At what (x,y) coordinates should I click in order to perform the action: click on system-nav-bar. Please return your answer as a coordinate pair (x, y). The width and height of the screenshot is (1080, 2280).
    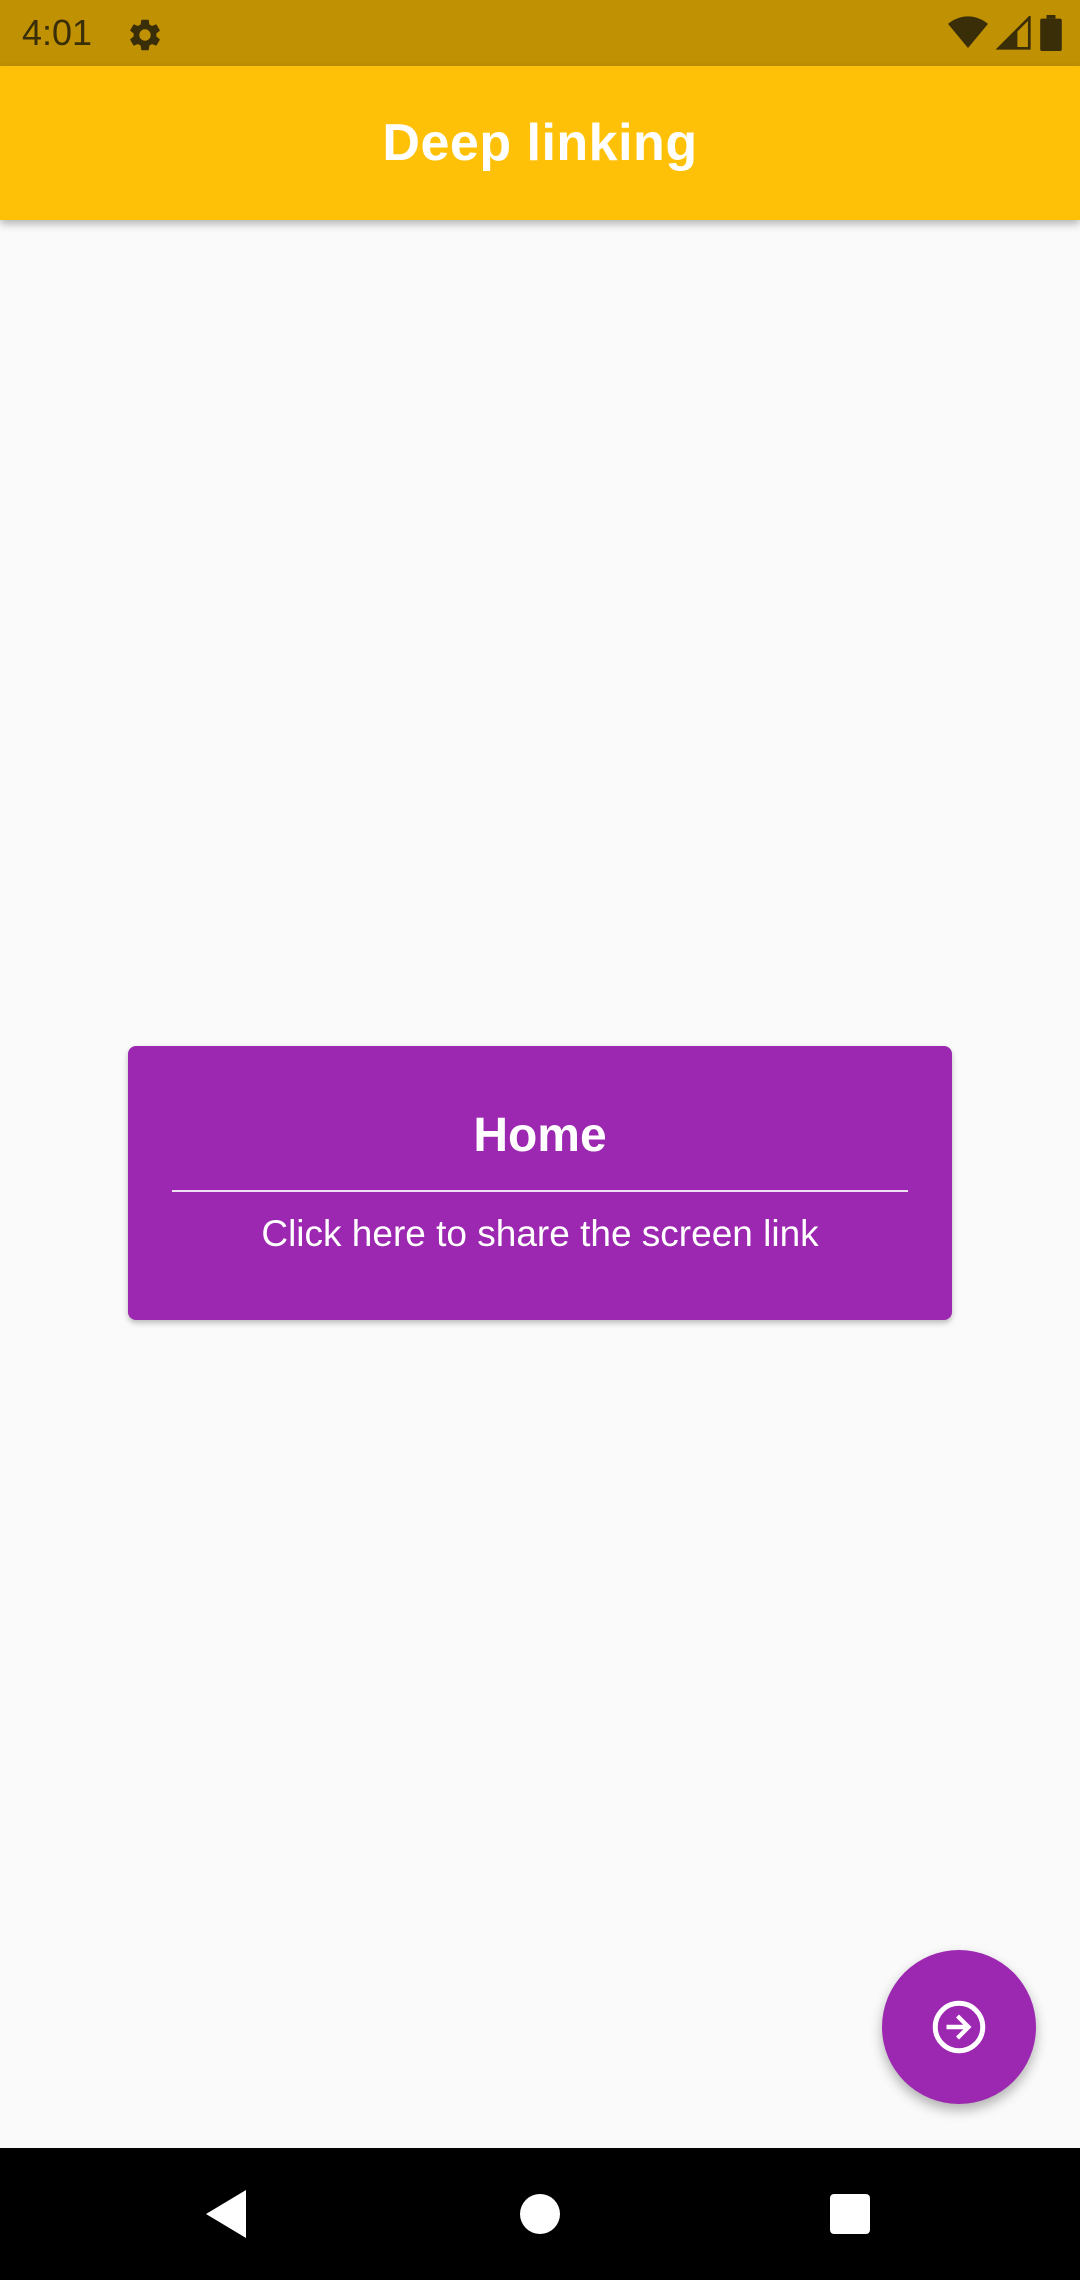
    Looking at the image, I should click on (540, 2214).